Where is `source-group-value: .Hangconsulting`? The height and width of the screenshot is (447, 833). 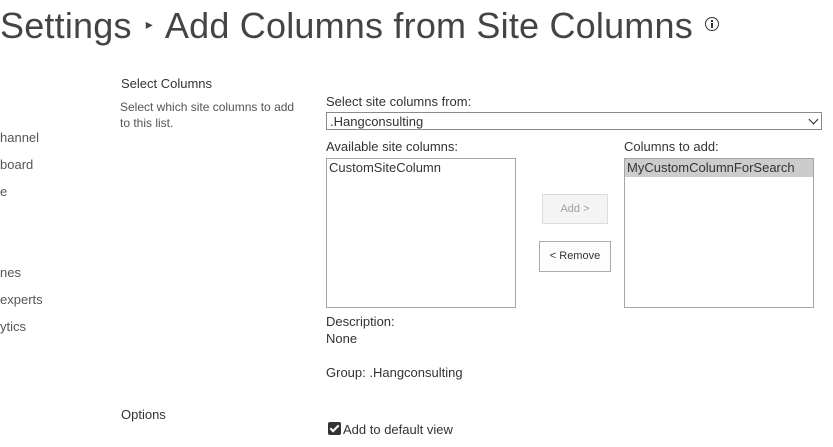
source-group-value: .Hangconsulting is located at coordinates (377, 121).